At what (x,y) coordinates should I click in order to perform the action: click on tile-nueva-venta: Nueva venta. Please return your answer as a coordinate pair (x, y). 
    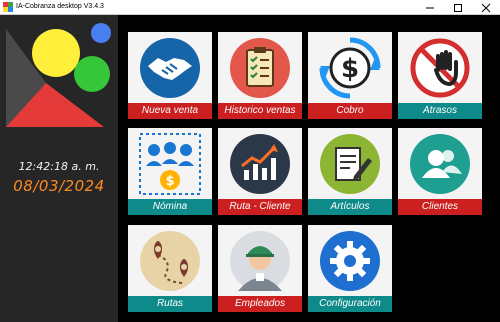
    Looking at the image, I should click on (170, 75).